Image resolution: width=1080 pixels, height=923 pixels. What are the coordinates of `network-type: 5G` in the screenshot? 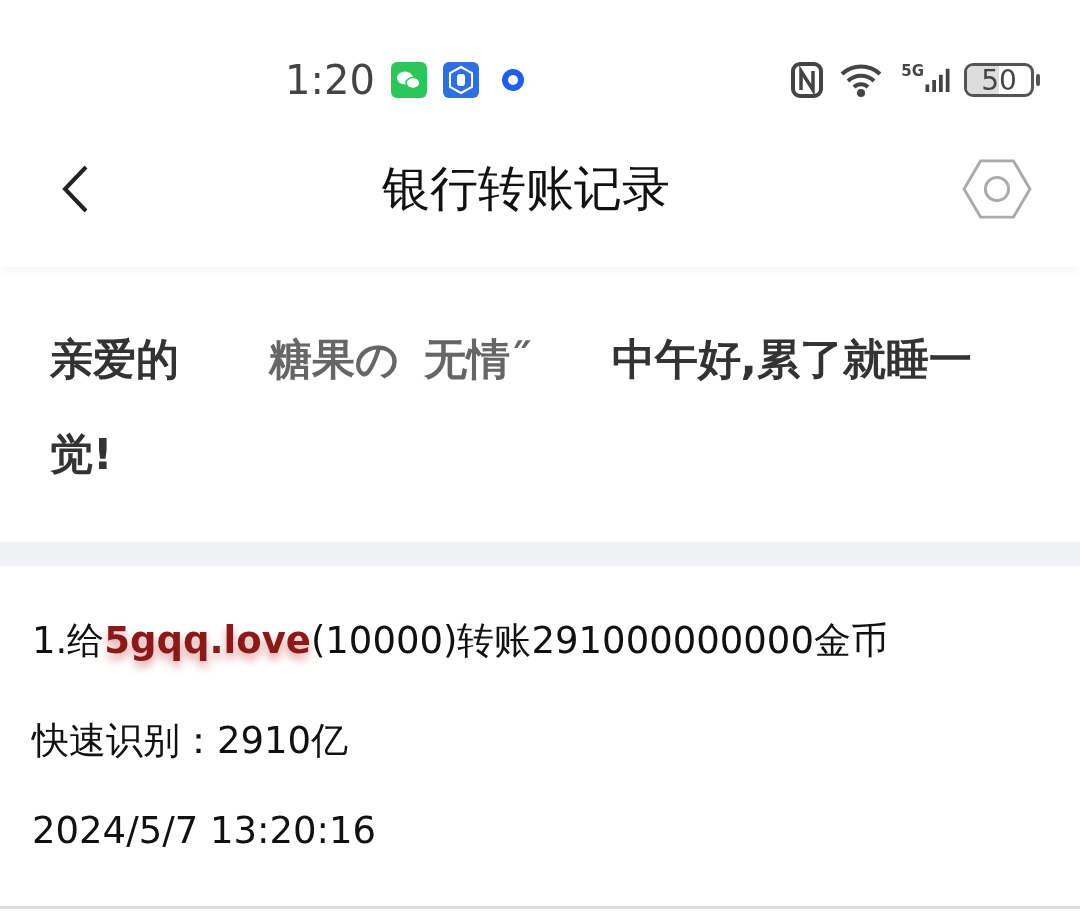 It's located at (912, 71).